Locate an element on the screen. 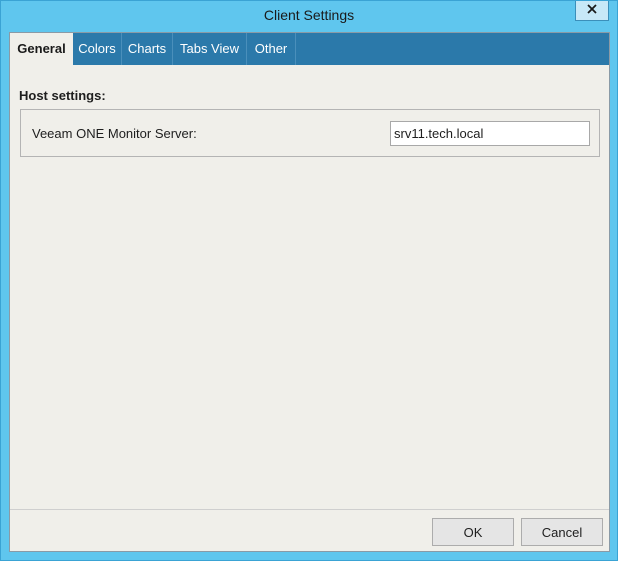 The height and width of the screenshot is (561, 618). title-bar: Client Settings is located at coordinates (309, 16).